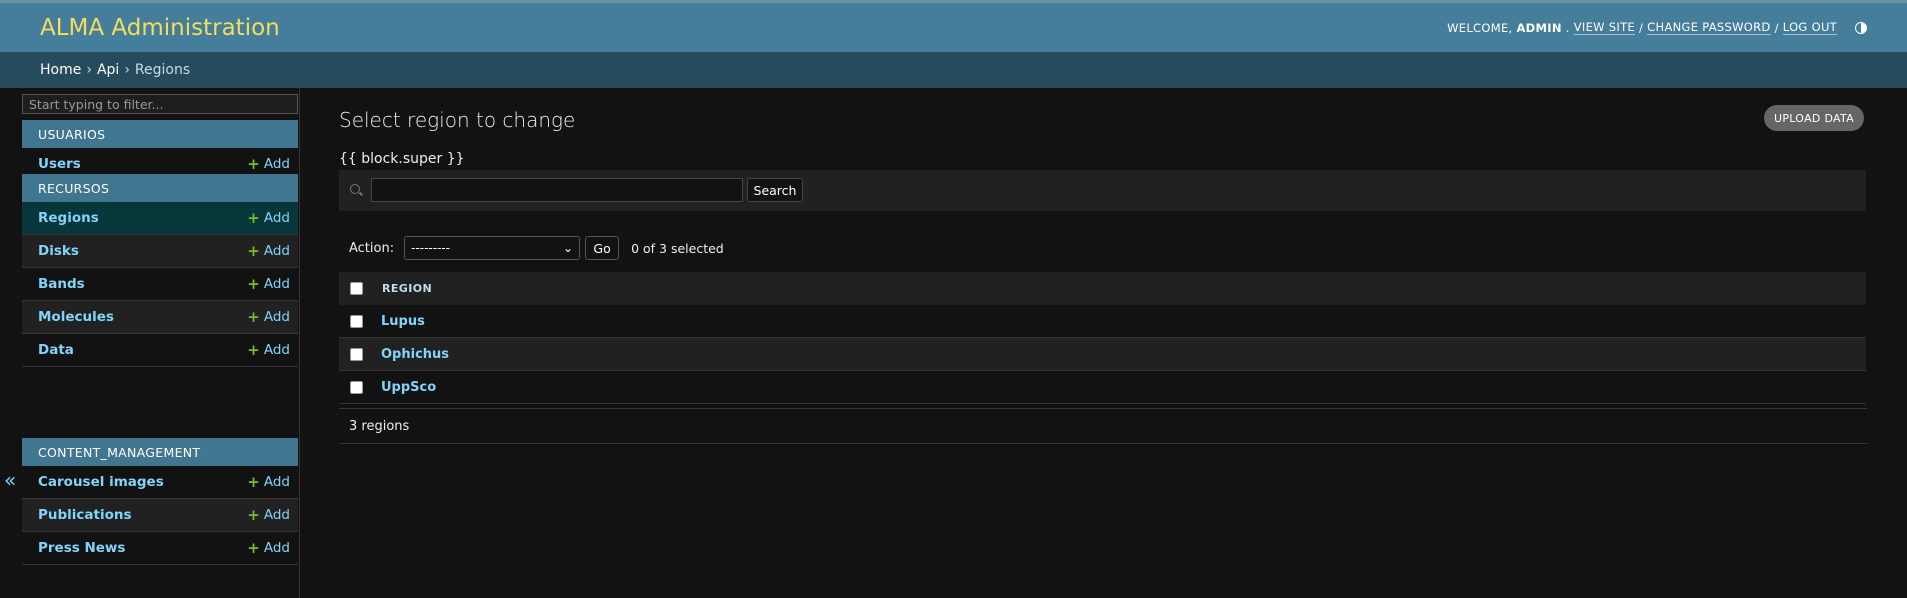 This screenshot has width=1907, height=598. What do you see at coordinates (56, 350) in the screenshot?
I see `sidebar-item-link: Data` at bounding box center [56, 350].